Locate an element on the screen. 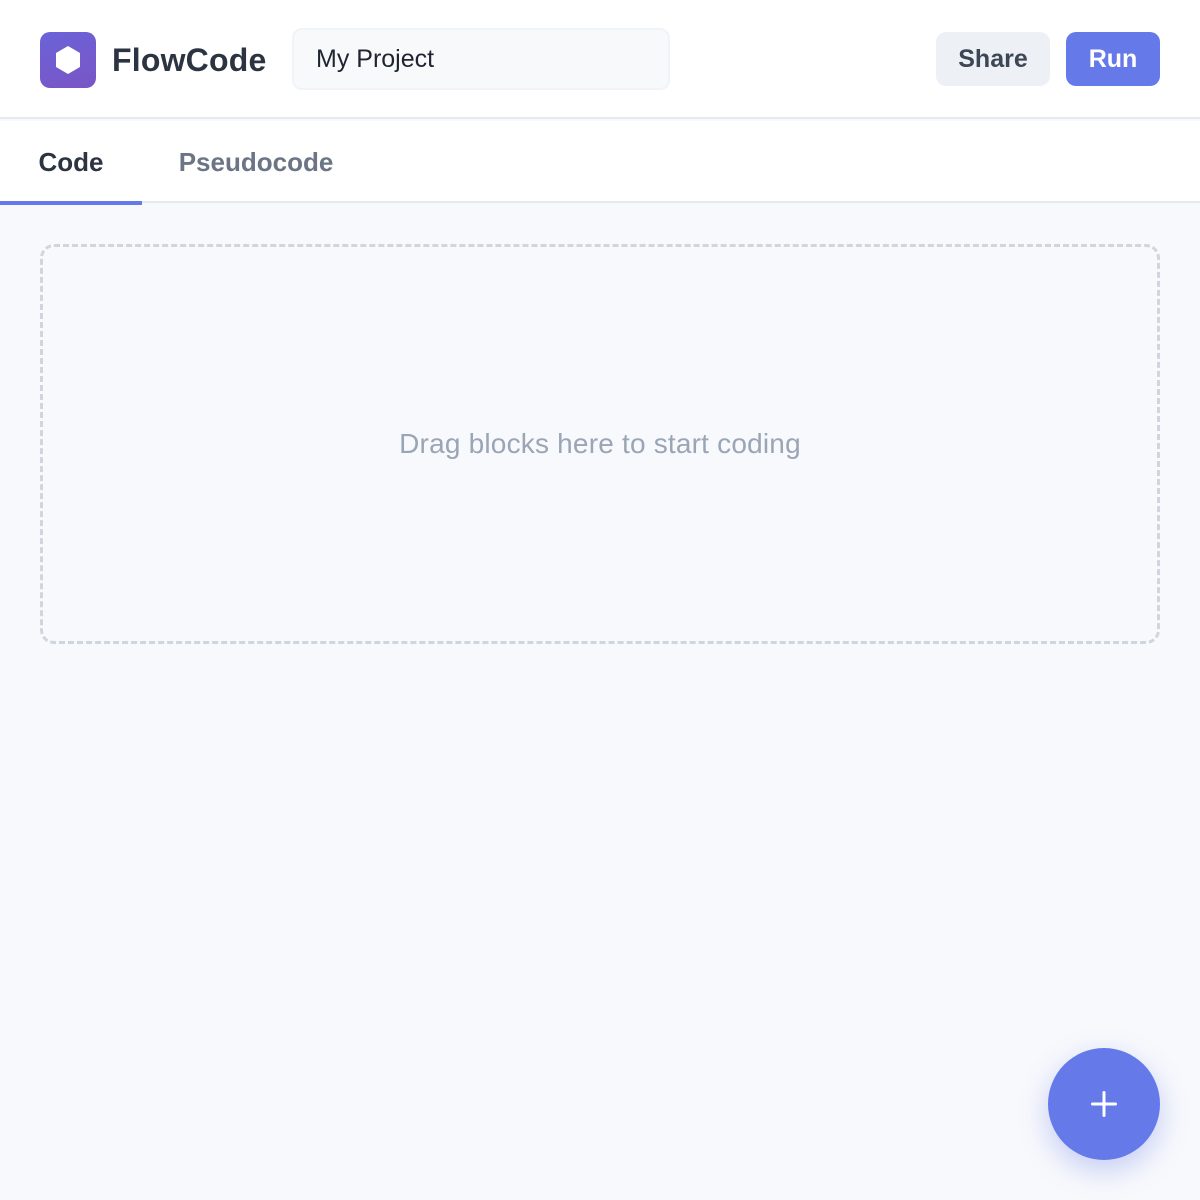 This screenshot has height=1200, width=1200. brand-name: FlowCode is located at coordinates (189, 60).